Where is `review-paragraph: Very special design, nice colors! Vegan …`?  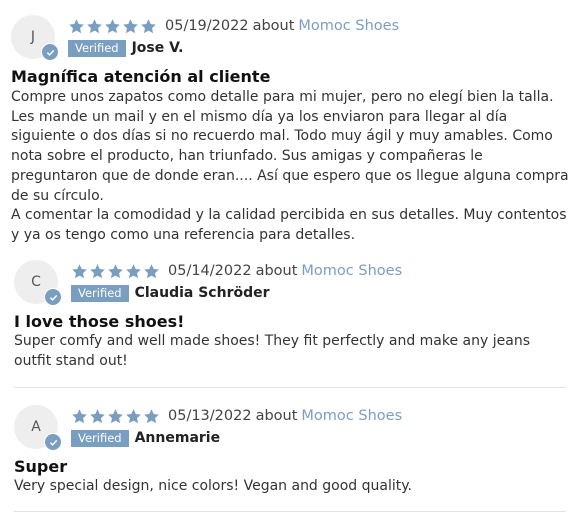 review-paragraph: Very special design, nice colors! Vegan … is located at coordinates (213, 486).